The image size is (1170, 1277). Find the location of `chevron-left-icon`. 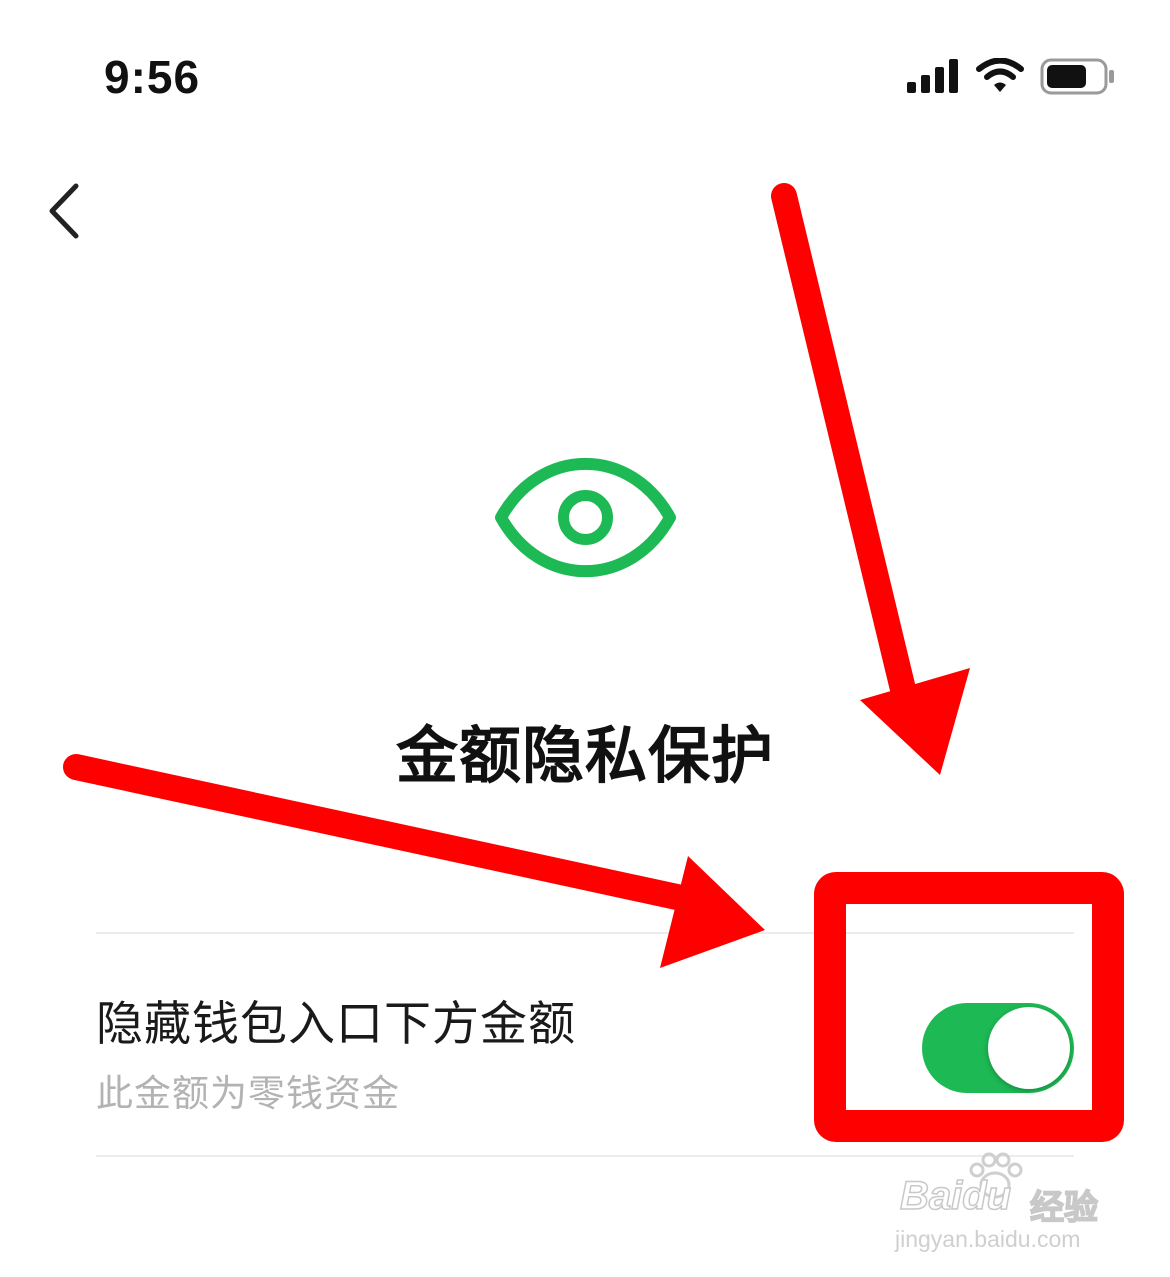

chevron-left-icon is located at coordinates (64, 211).